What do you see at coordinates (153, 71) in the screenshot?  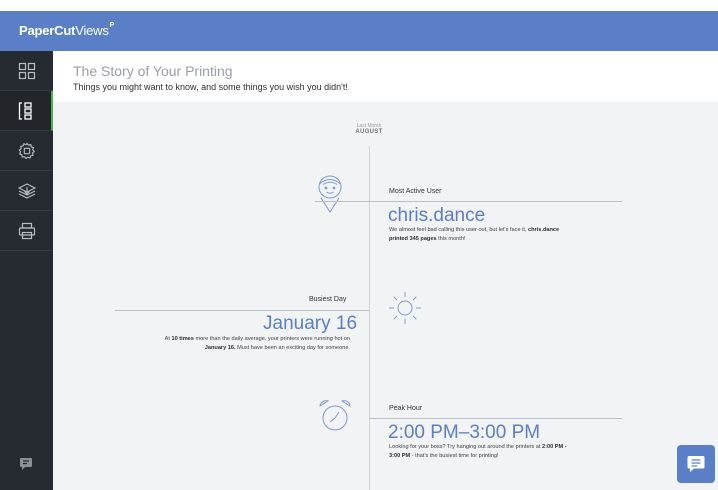 I see `page-title: The Story of Your Printing` at bounding box center [153, 71].